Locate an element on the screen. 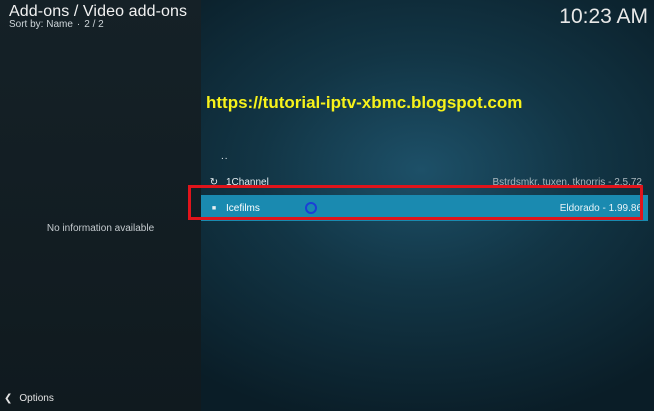  clock: 10:23 AM is located at coordinates (603, 16).